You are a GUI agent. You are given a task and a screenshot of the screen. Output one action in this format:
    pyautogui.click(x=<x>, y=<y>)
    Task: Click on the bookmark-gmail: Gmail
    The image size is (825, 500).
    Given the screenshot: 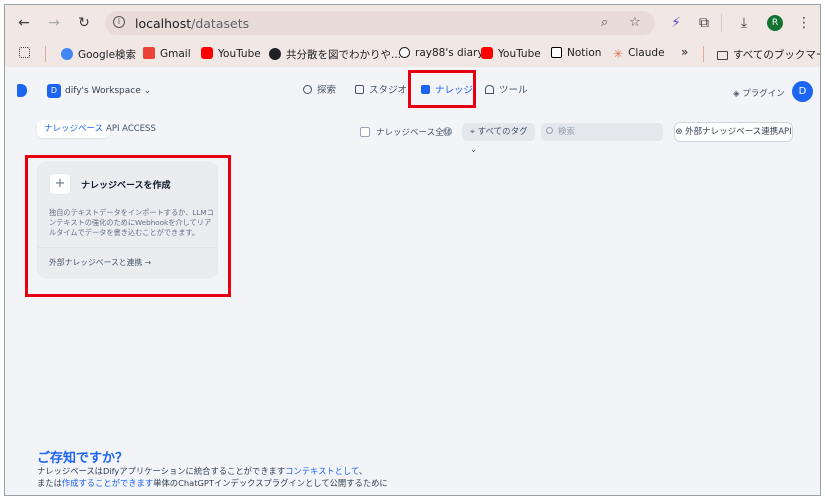 What is the action you would take?
    pyautogui.click(x=167, y=53)
    